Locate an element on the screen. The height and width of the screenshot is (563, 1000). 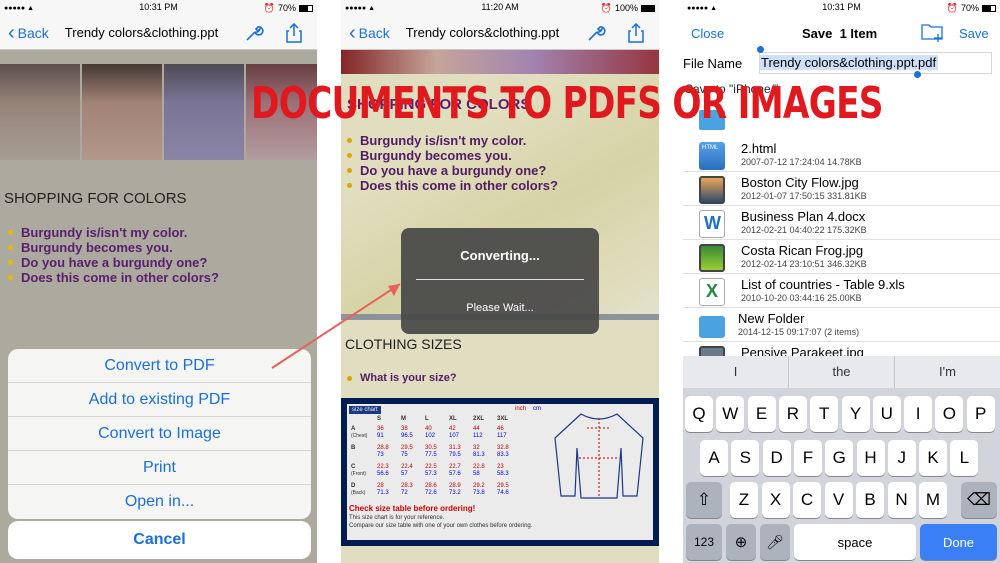
file-name: Business Plan 4.docx is located at coordinates (803, 216).